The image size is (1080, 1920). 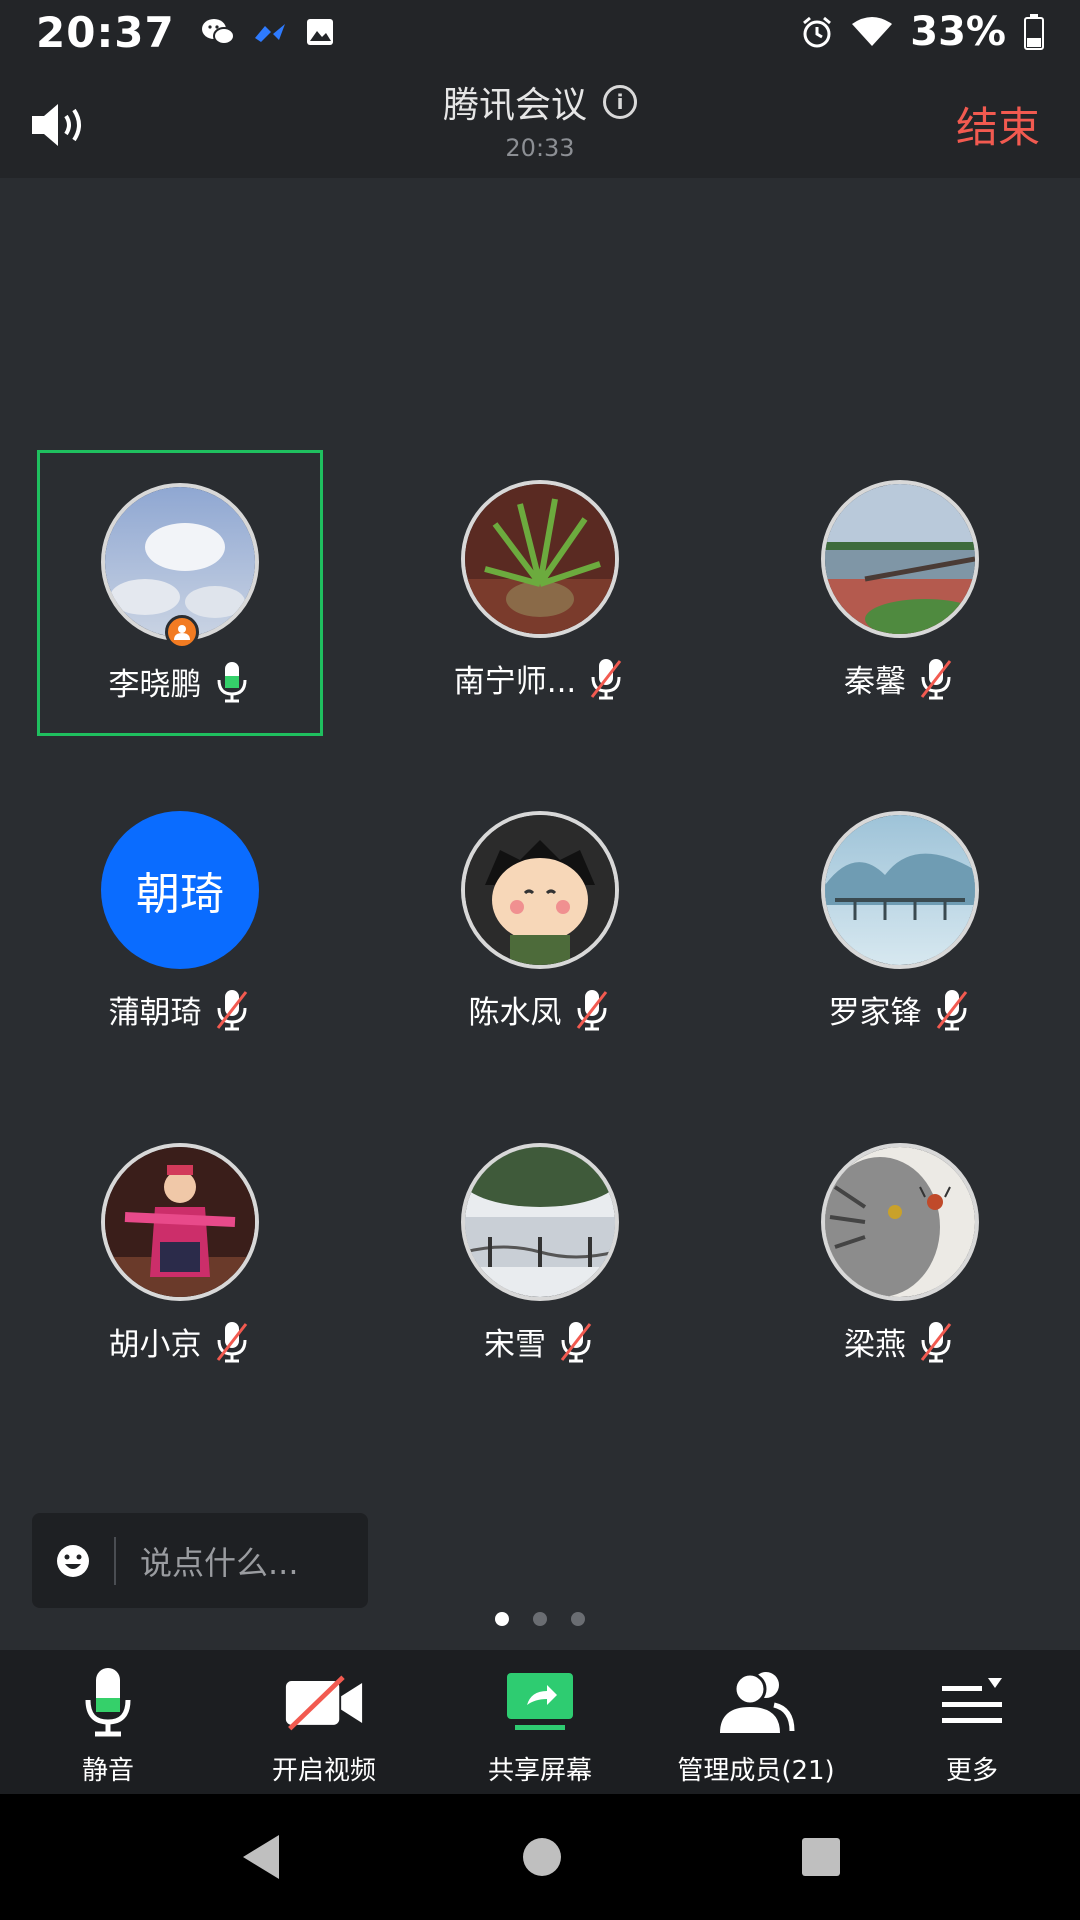 I want to click on info-icon: i, so click(x=620, y=102).